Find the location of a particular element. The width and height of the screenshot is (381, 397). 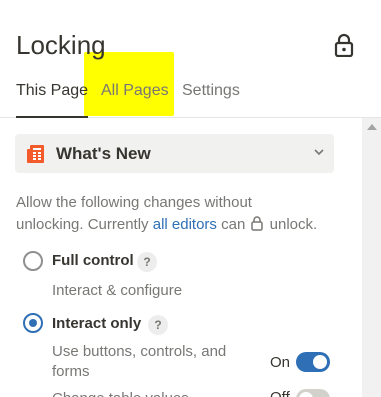

permission-table-values-toggle is located at coordinates (313, 393).